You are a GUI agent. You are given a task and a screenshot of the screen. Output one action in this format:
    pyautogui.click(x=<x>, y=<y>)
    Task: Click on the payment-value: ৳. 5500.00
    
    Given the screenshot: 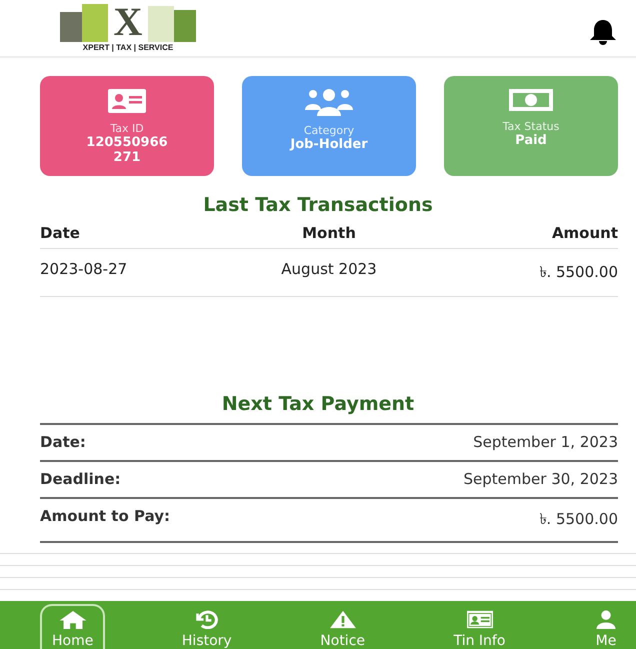 What is the action you would take?
    pyautogui.click(x=578, y=519)
    